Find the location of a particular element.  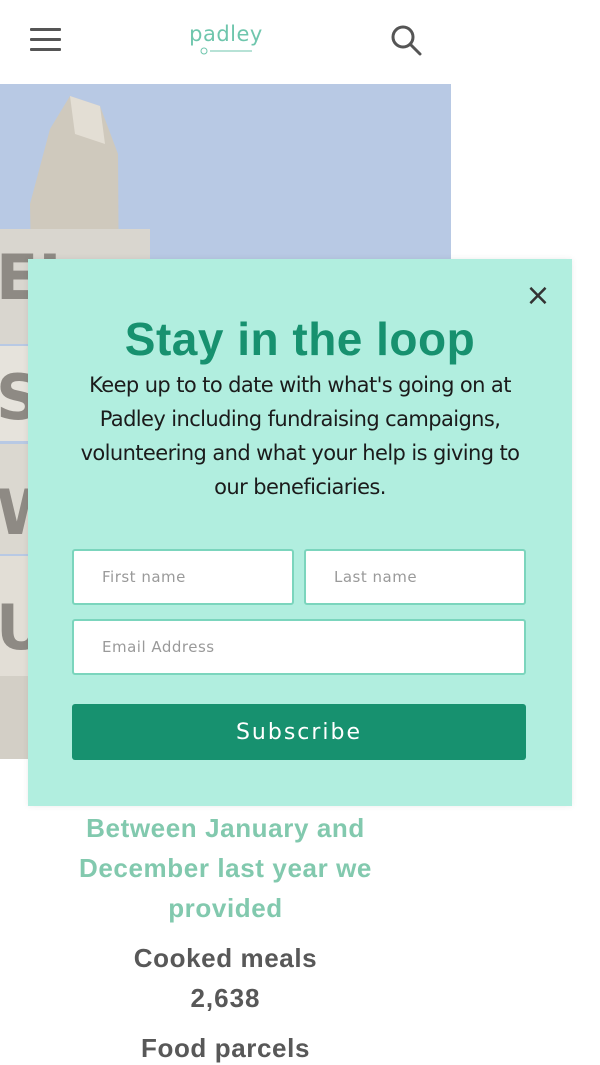

subscribe-button: Subscribe is located at coordinates (299, 732).